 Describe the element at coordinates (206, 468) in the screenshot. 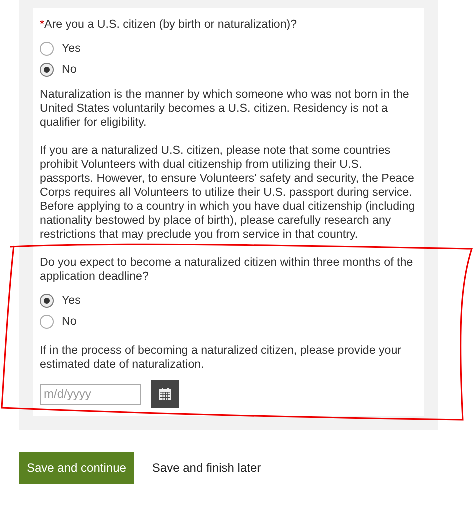

I see `save-later-link: Save and finish later` at that location.